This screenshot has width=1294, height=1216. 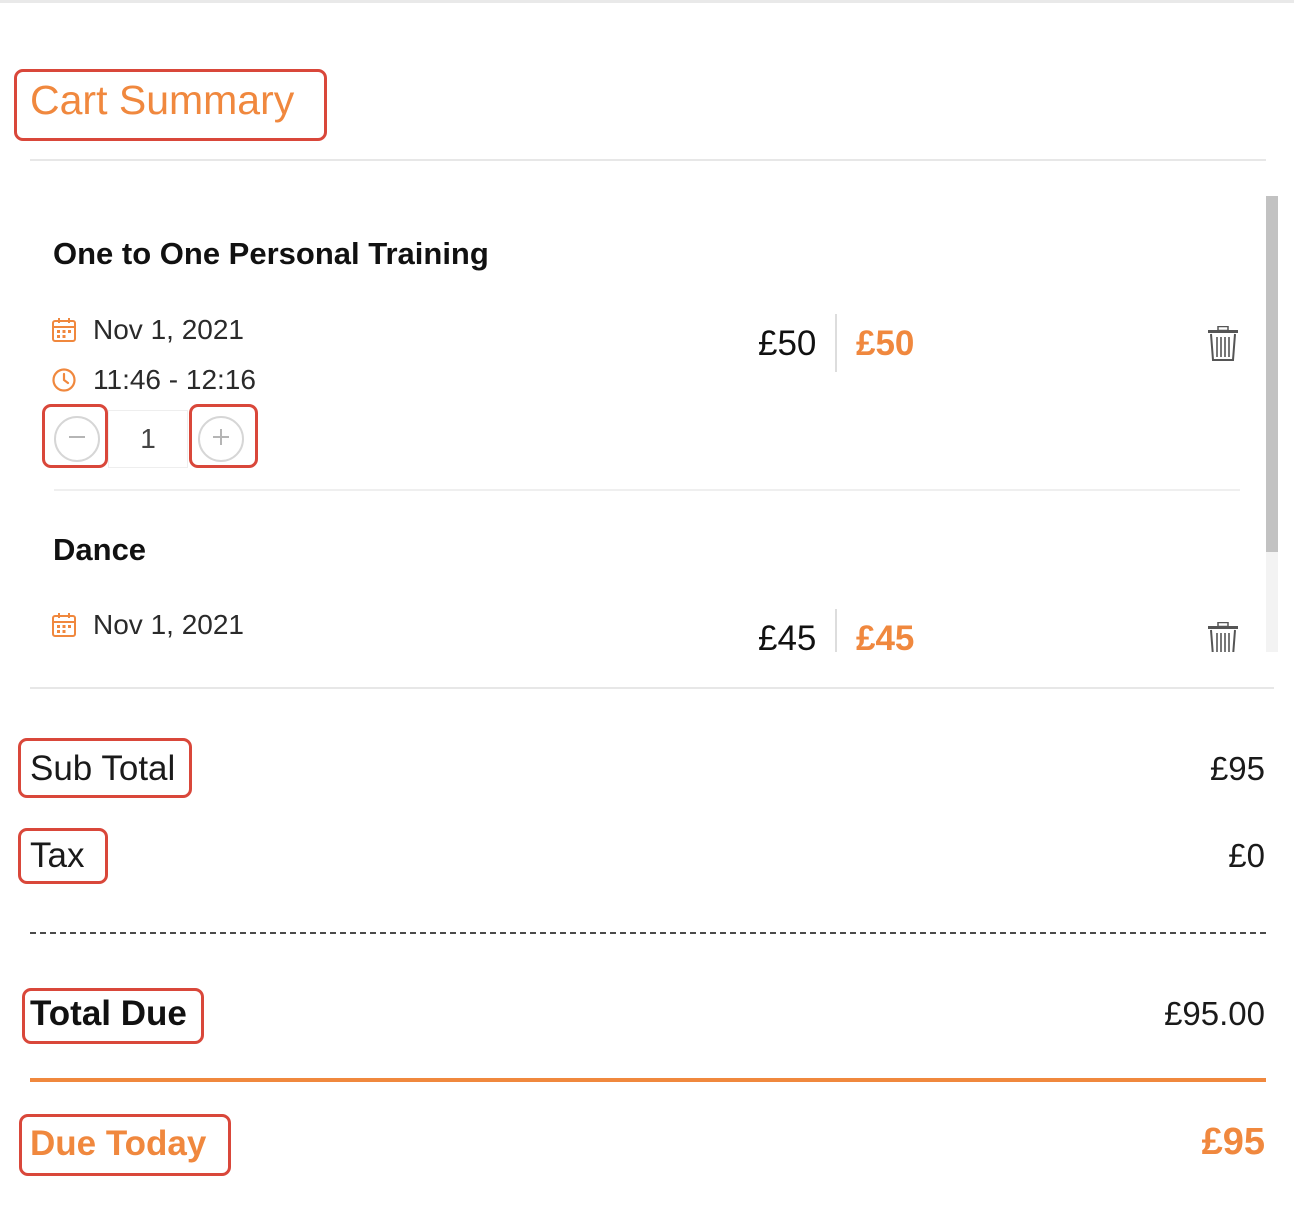 What do you see at coordinates (787, 635) in the screenshot?
I see `item-price: £45` at bounding box center [787, 635].